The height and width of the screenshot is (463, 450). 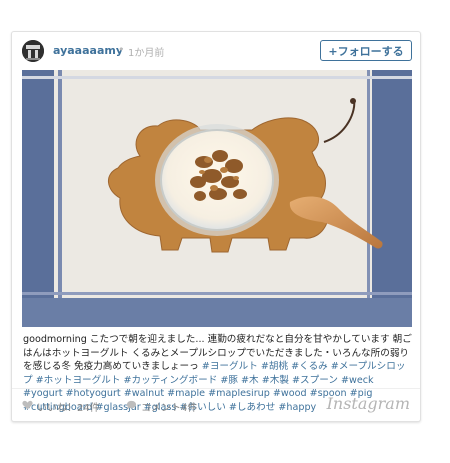 I want to click on heart-icon, so click(x=27, y=406).